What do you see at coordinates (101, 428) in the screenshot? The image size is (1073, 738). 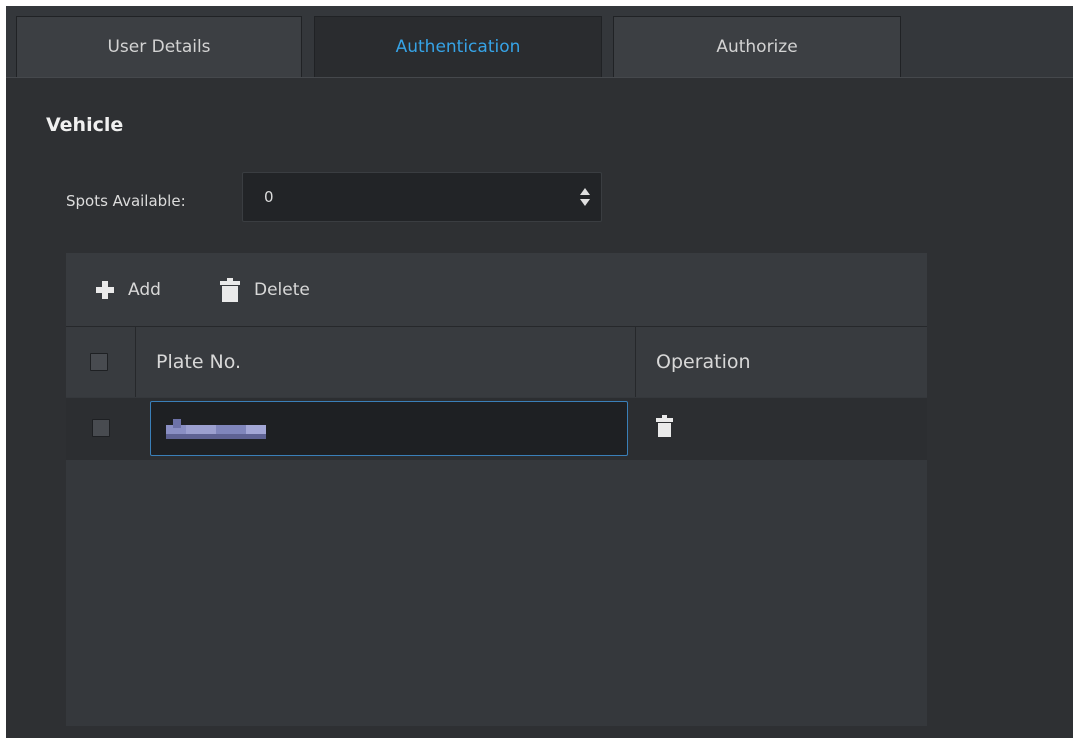 I see `row-checkbox` at bounding box center [101, 428].